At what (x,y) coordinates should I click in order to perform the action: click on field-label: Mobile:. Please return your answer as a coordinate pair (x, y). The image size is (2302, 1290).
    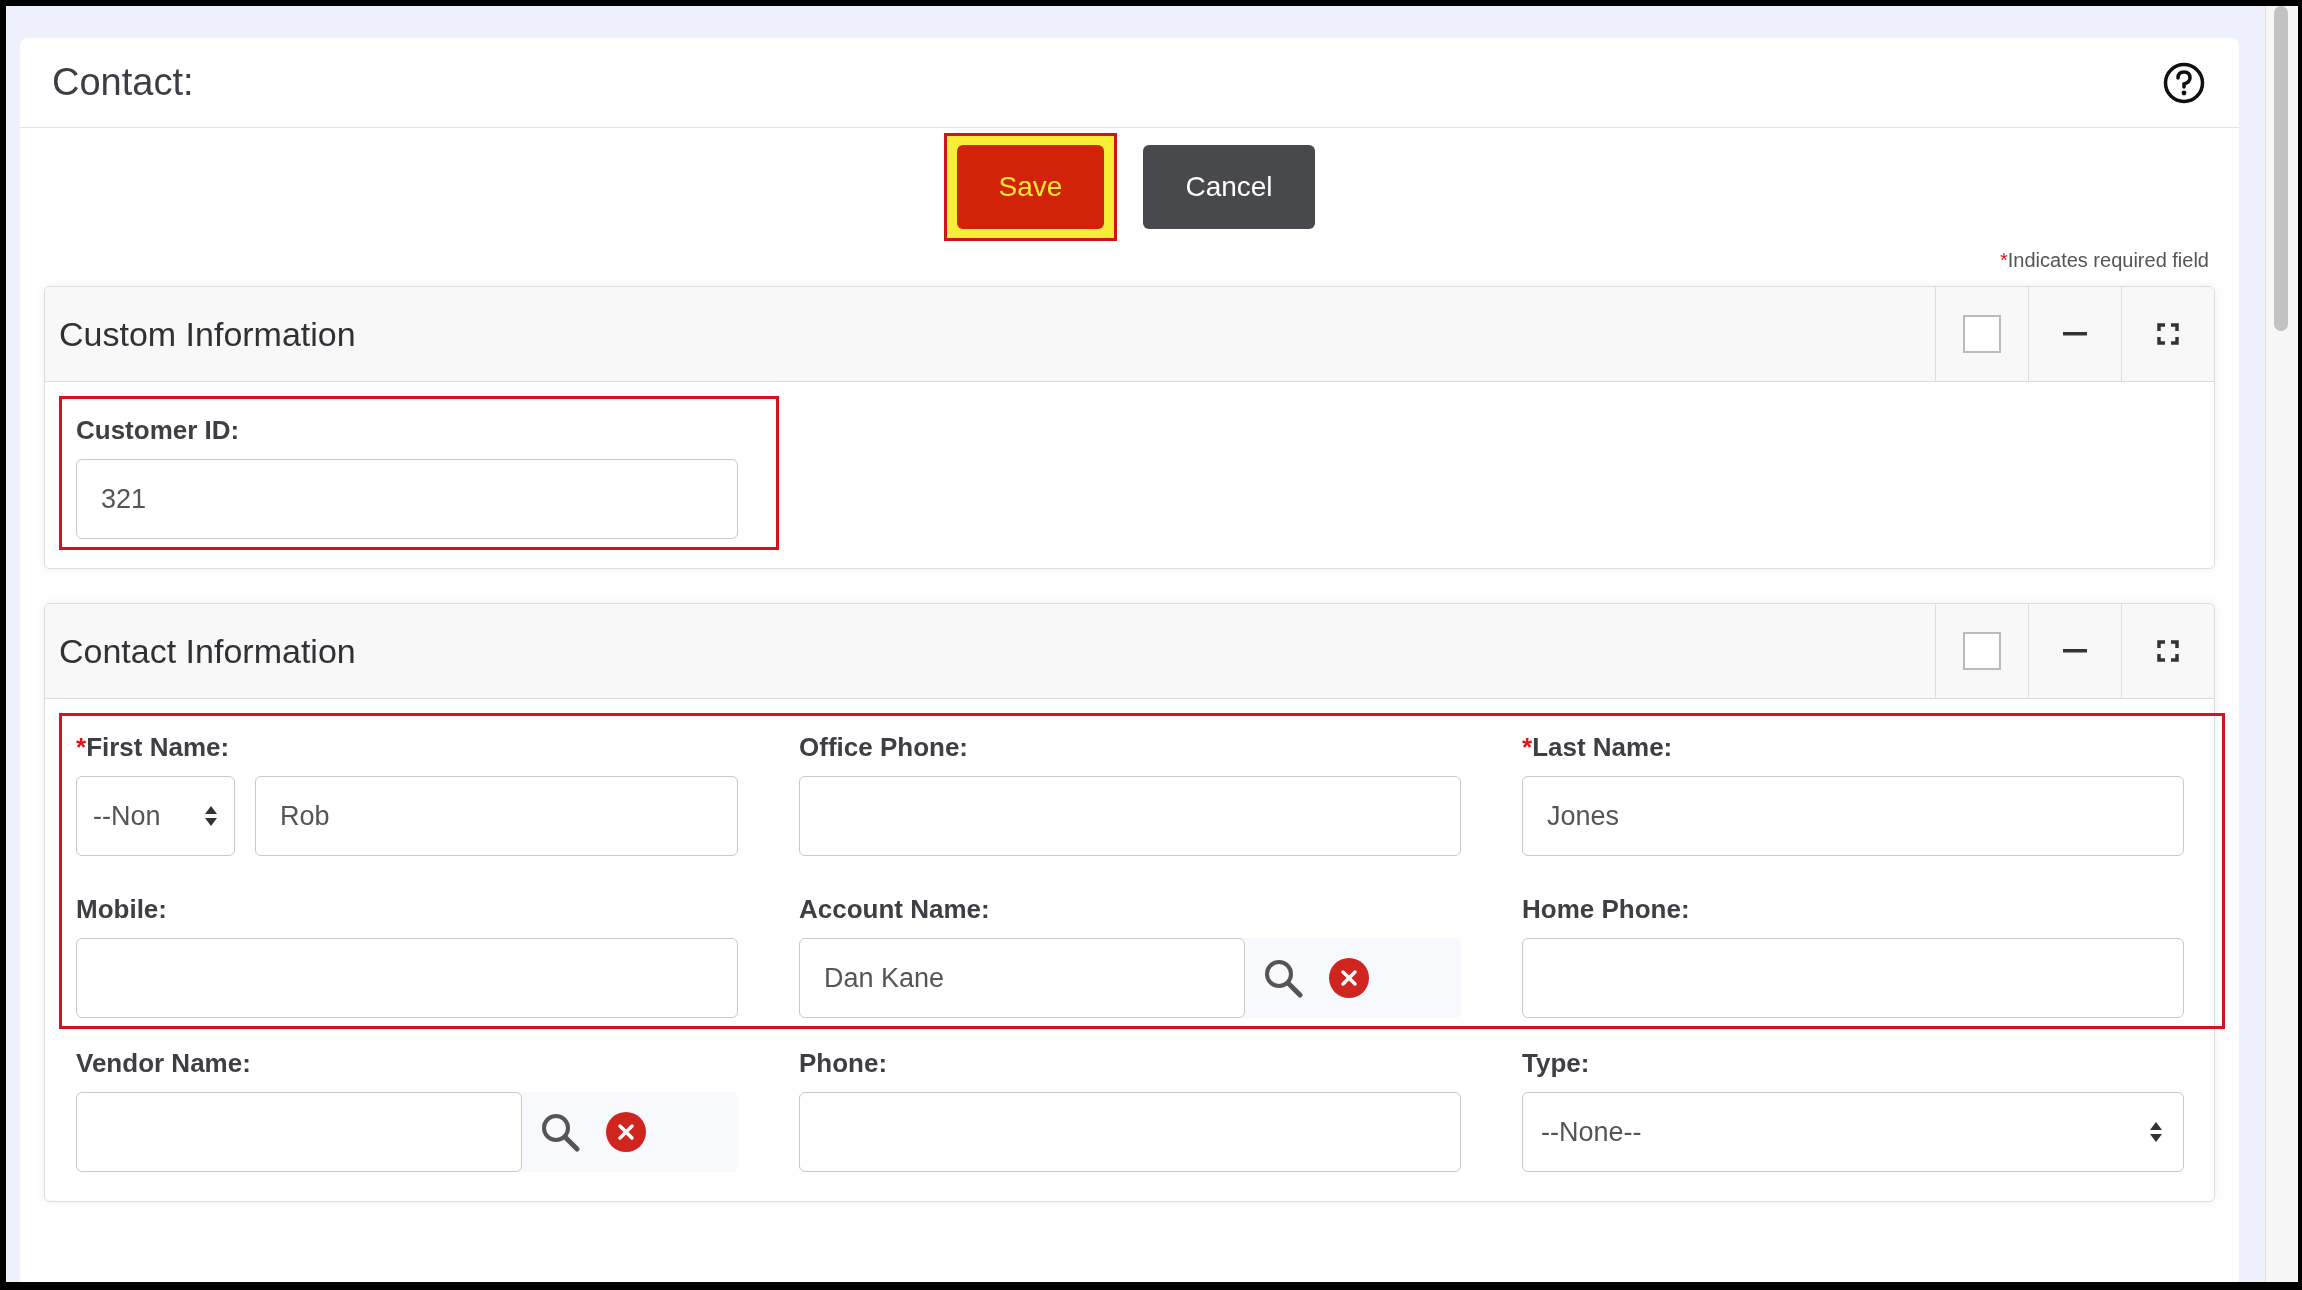
    Looking at the image, I should click on (122, 909).